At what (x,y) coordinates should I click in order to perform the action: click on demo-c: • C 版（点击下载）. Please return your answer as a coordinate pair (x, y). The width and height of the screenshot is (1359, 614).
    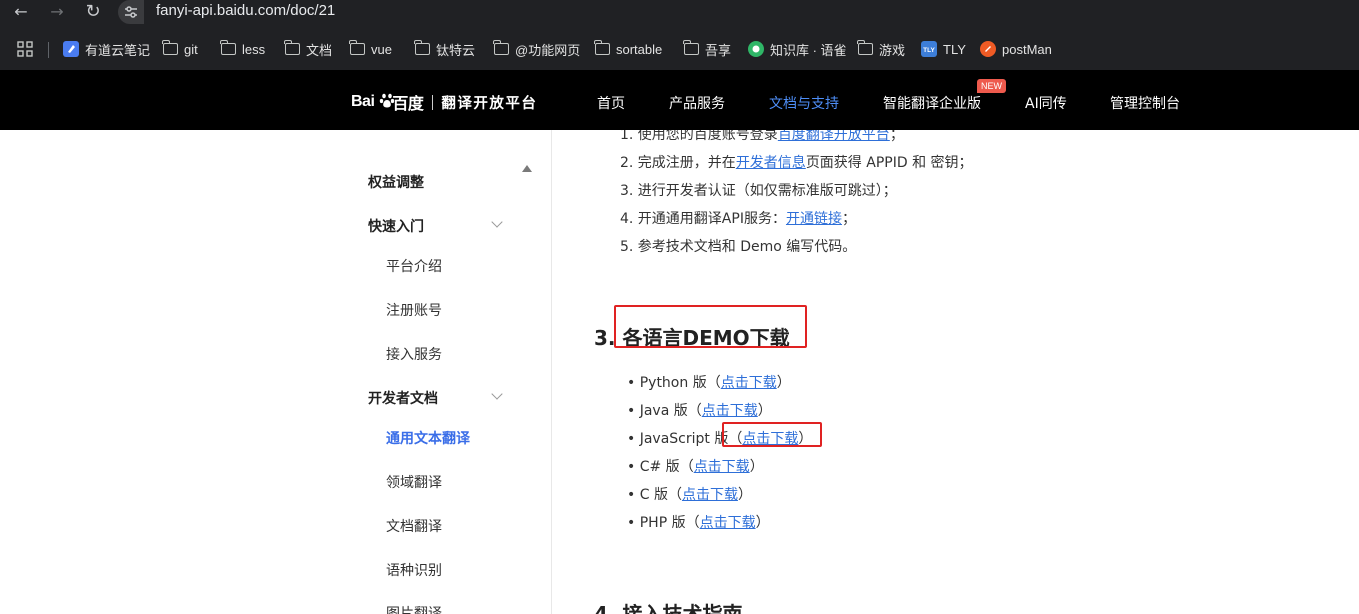
    Looking at the image, I should click on (689, 494).